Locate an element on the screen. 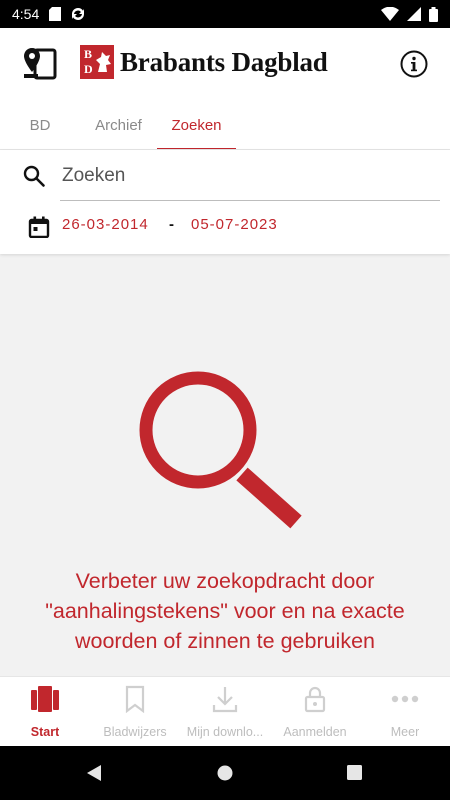 The height and width of the screenshot is (800, 450). battery-icon is located at coordinates (433, 14).